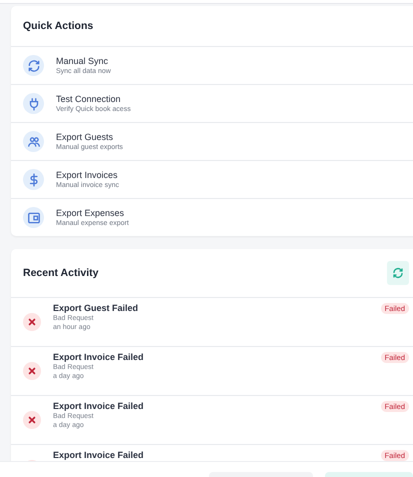 Image resolution: width=413 pixels, height=477 pixels. I want to click on activity-title: Export Guest Failed, so click(96, 308).